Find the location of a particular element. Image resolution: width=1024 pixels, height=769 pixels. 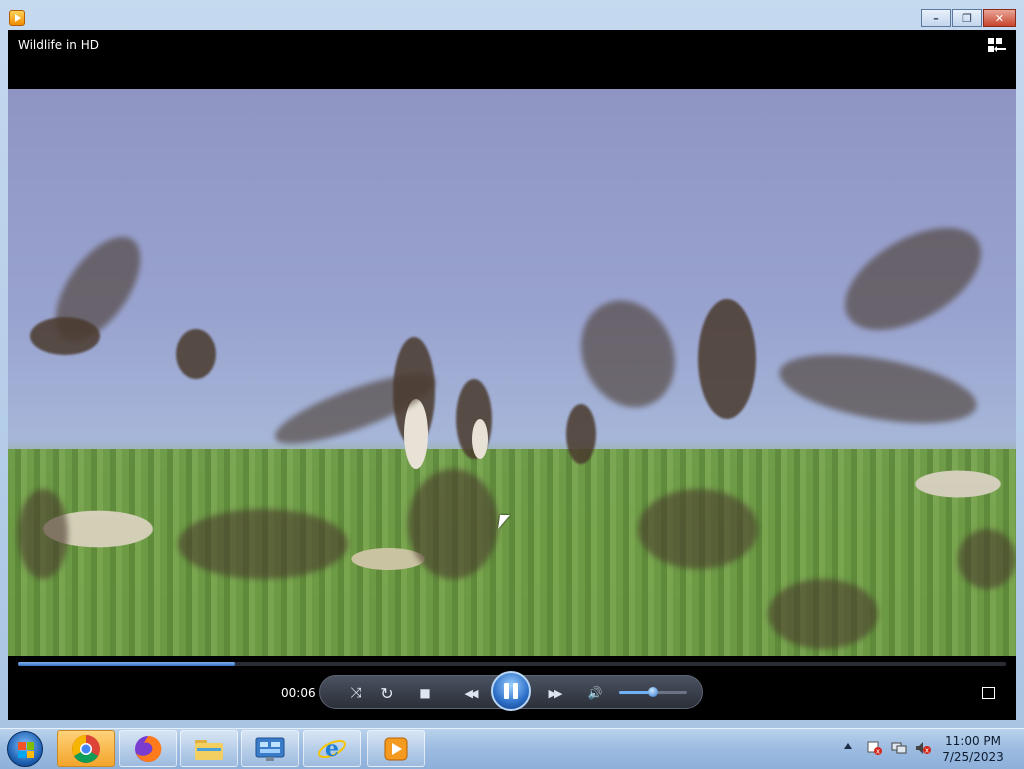

pause-icon is located at coordinates (511, 691).